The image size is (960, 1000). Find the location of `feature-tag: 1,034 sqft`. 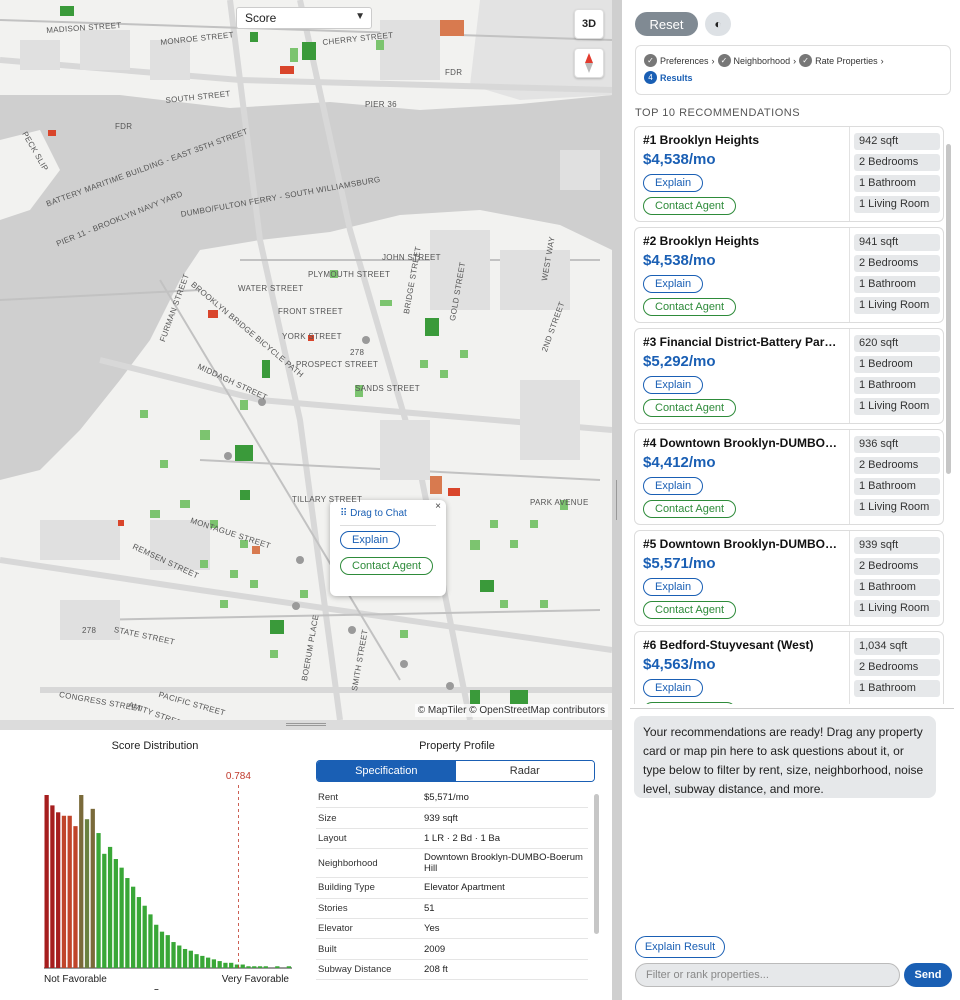

feature-tag: 1,034 sqft is located at coordinates (897, 646).